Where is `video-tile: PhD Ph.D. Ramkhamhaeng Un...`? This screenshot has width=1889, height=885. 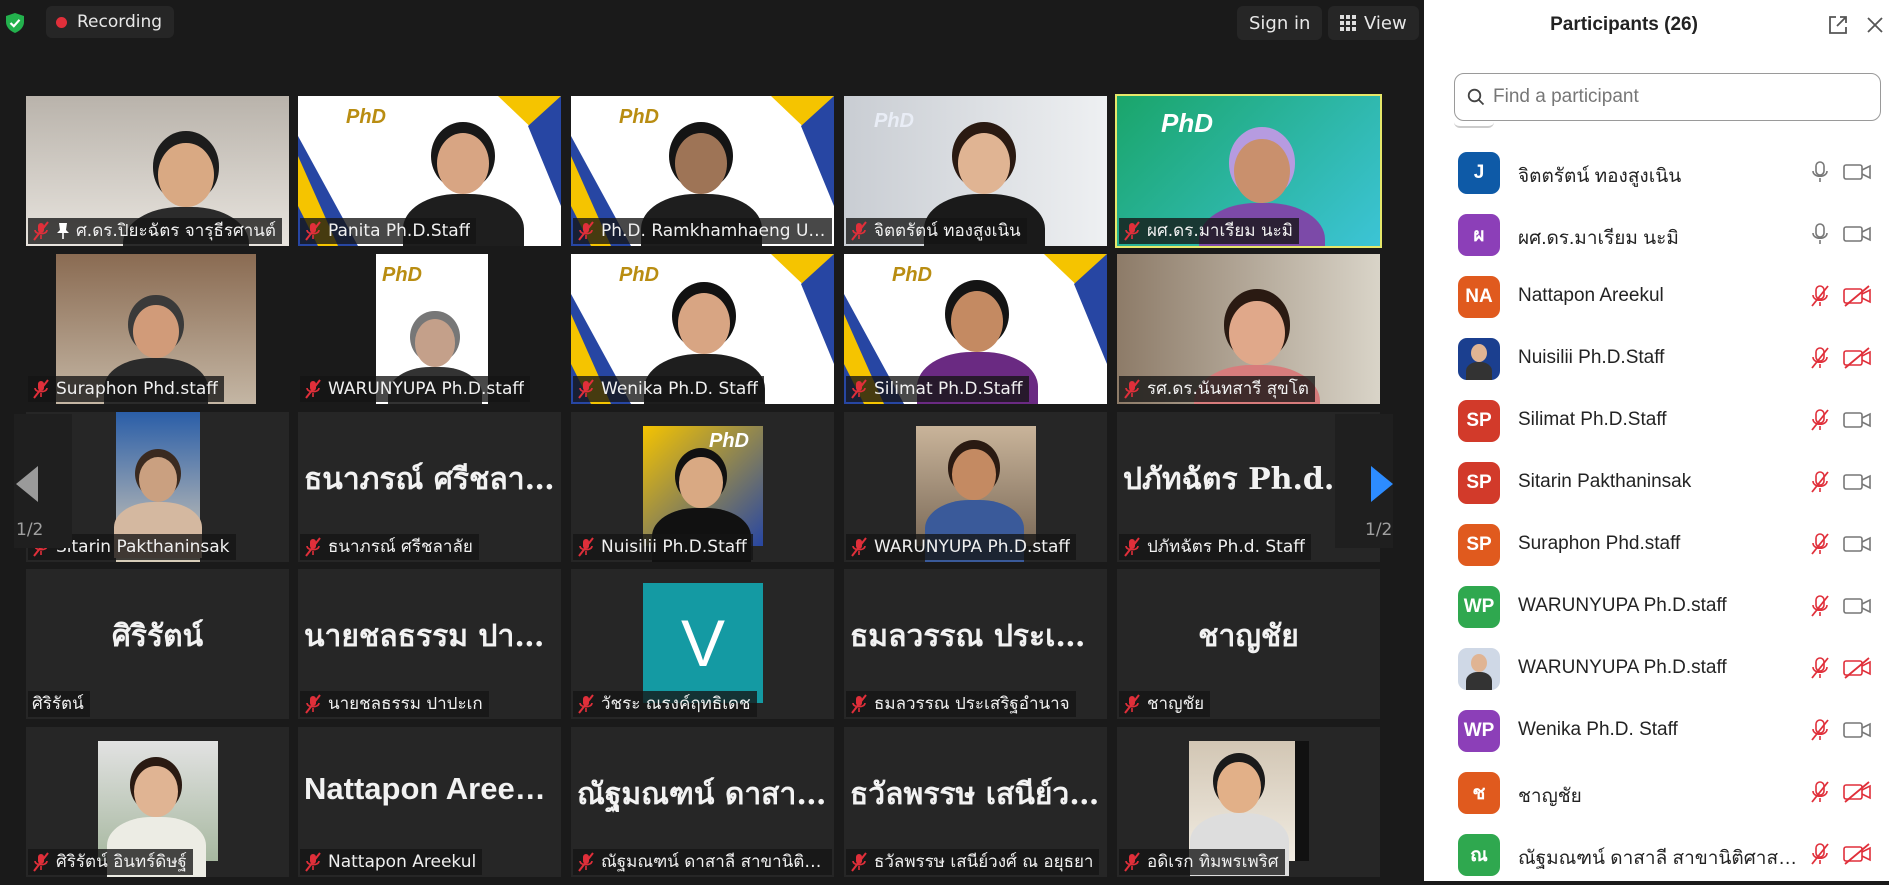
video-tile: PhD Ph.D. Ramkhamhaeng Un... is located at coordinates (702, 171).